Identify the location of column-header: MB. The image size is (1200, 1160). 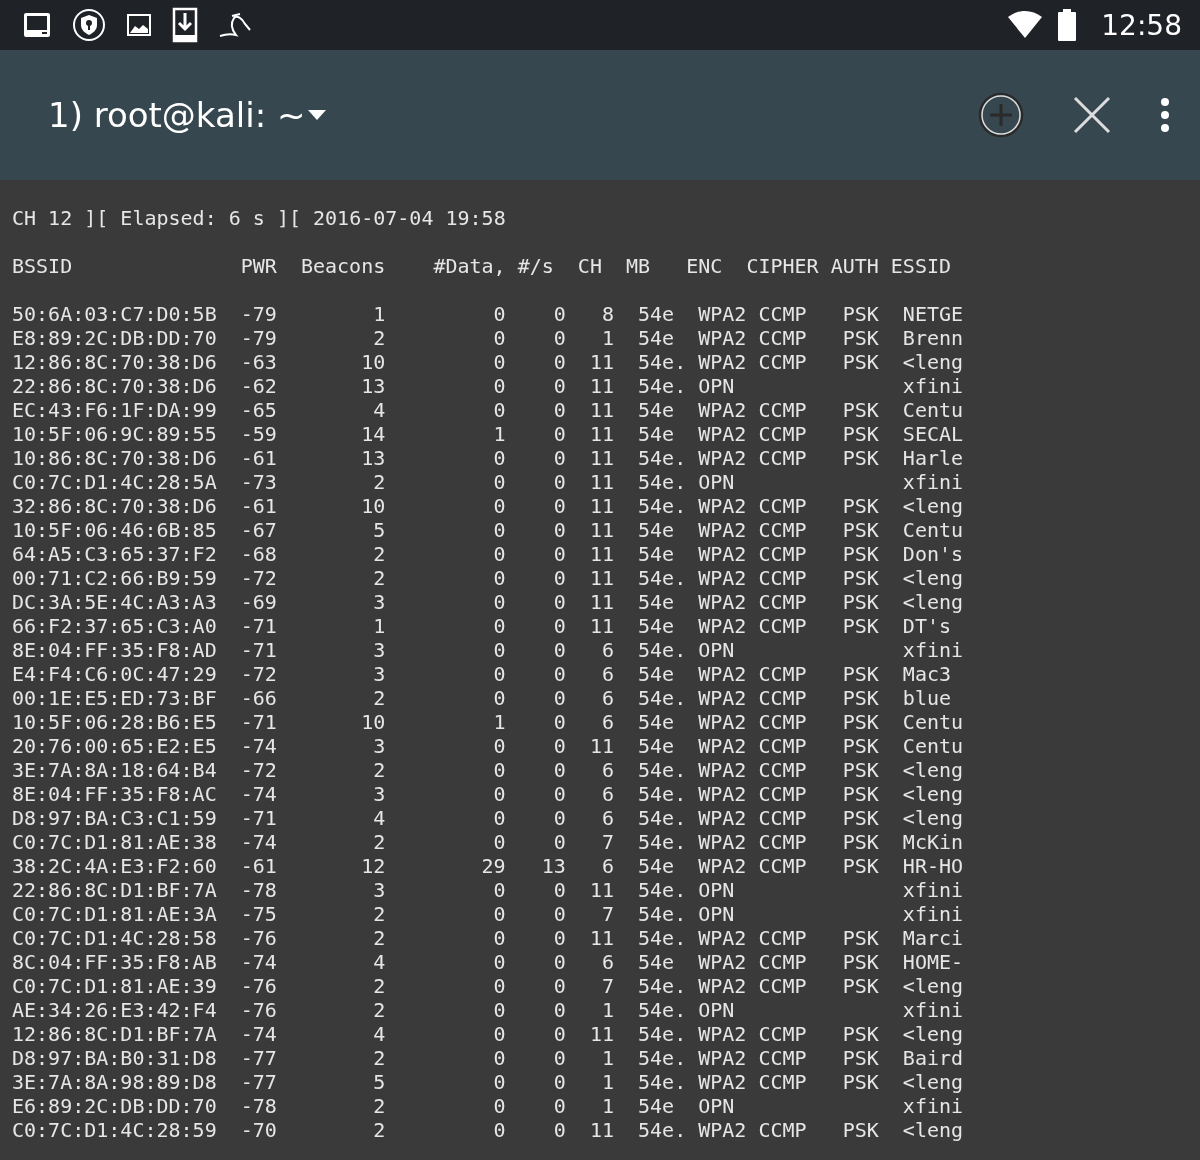
(638, 266).